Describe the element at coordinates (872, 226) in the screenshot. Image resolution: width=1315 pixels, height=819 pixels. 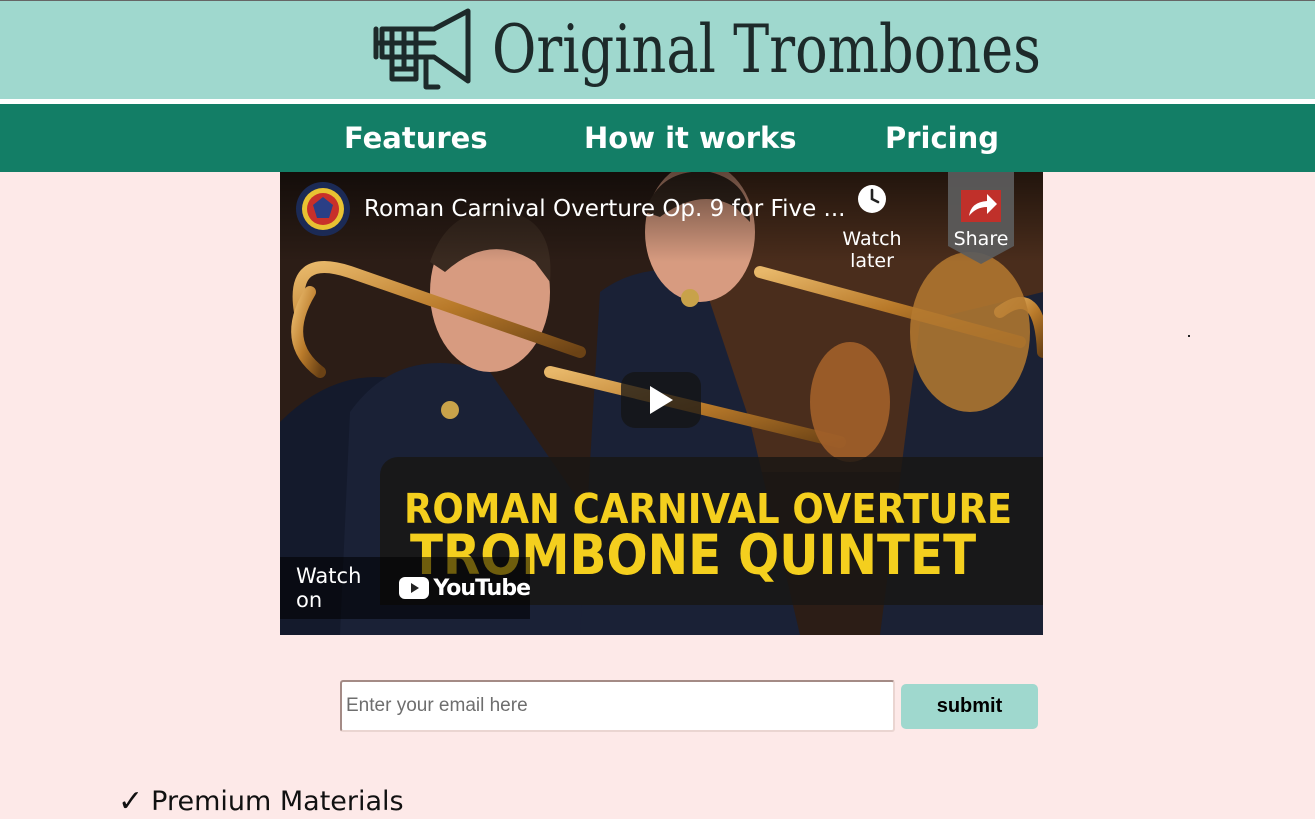
I see `watch-later-button: Watch later` at that location.